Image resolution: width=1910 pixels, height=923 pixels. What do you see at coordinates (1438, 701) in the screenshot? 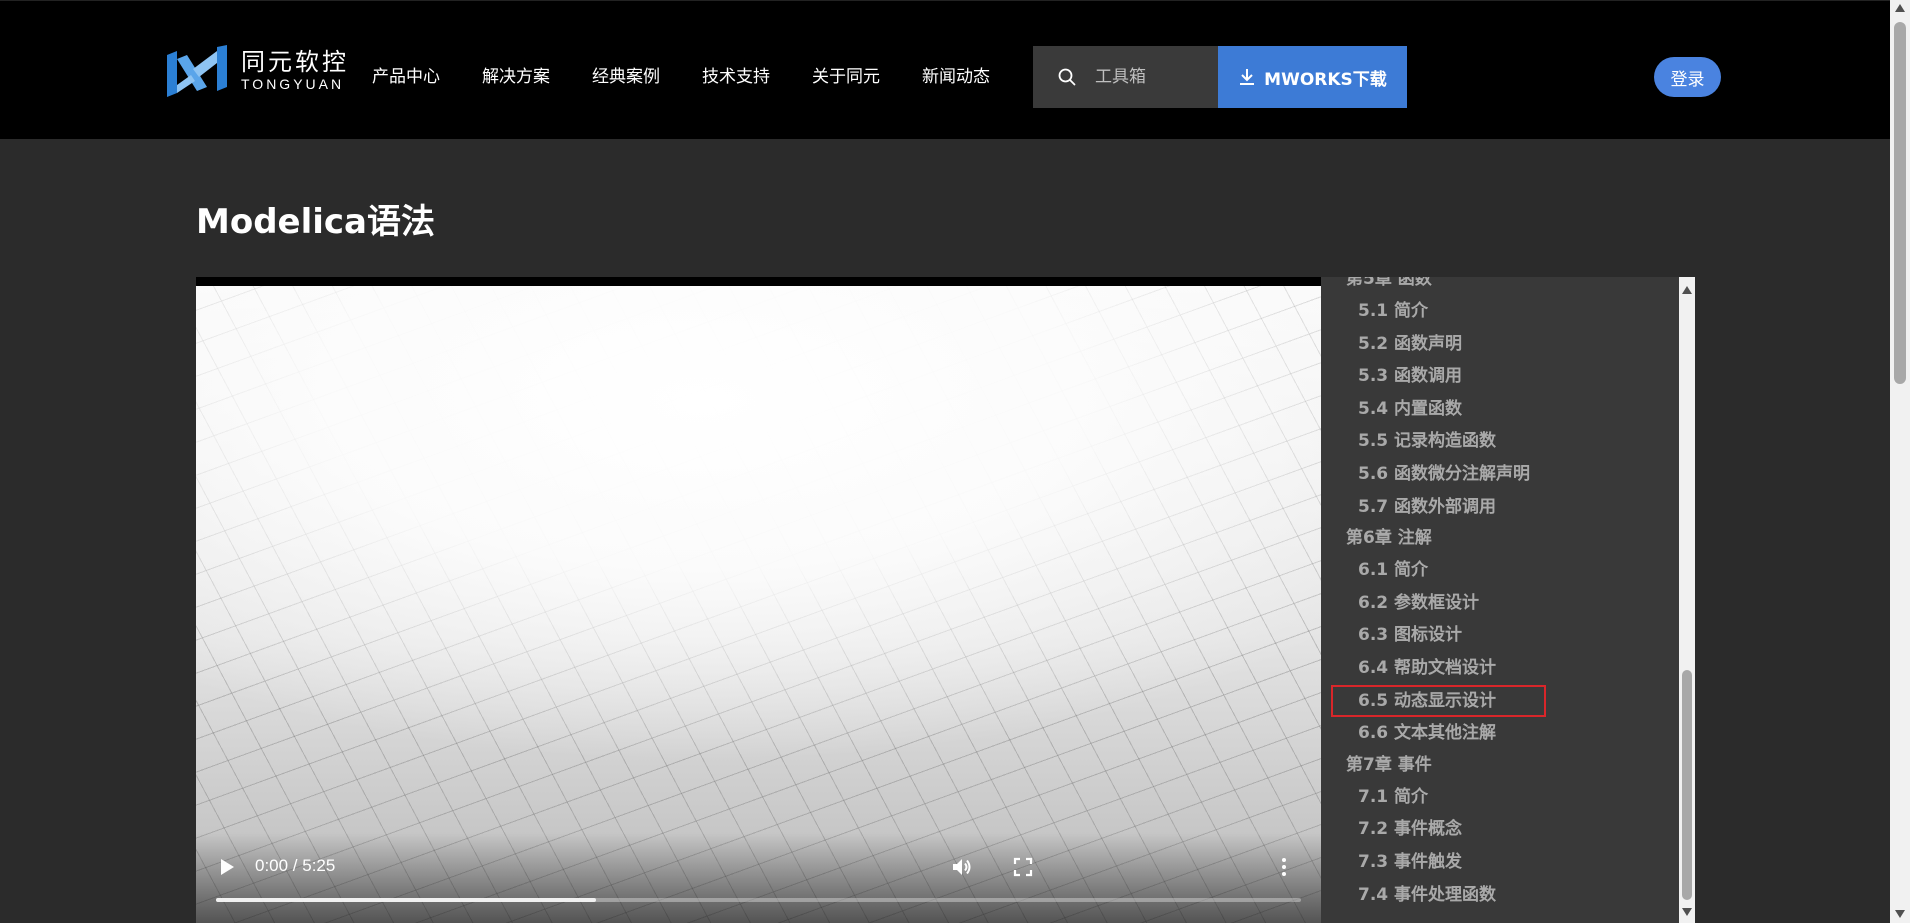
I see `toc-item-highlighted: 6.5 动态显示设计` at bounding box center [1438, 701].